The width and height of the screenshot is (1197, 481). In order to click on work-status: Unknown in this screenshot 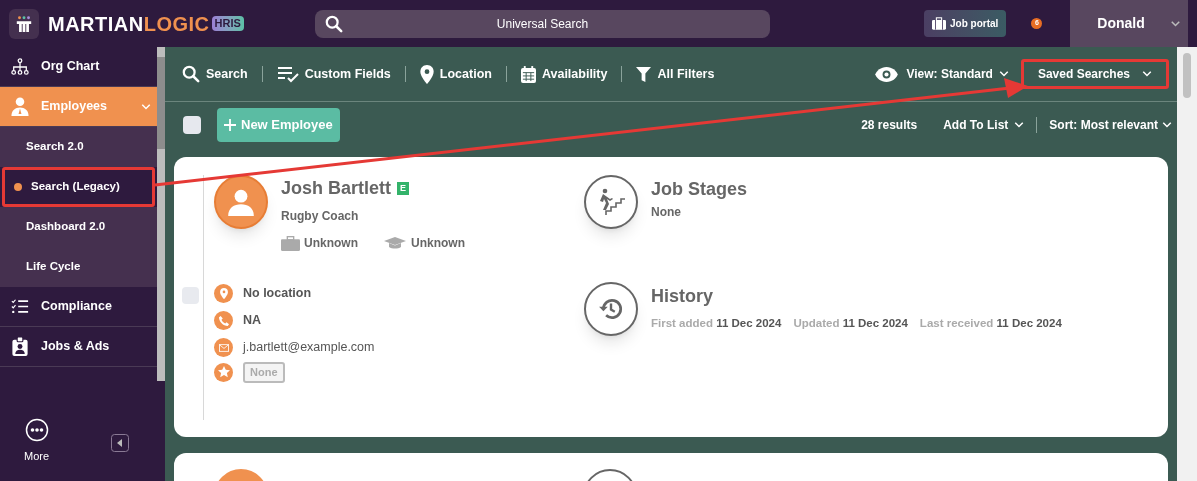, I will do `click(331, 243)`.